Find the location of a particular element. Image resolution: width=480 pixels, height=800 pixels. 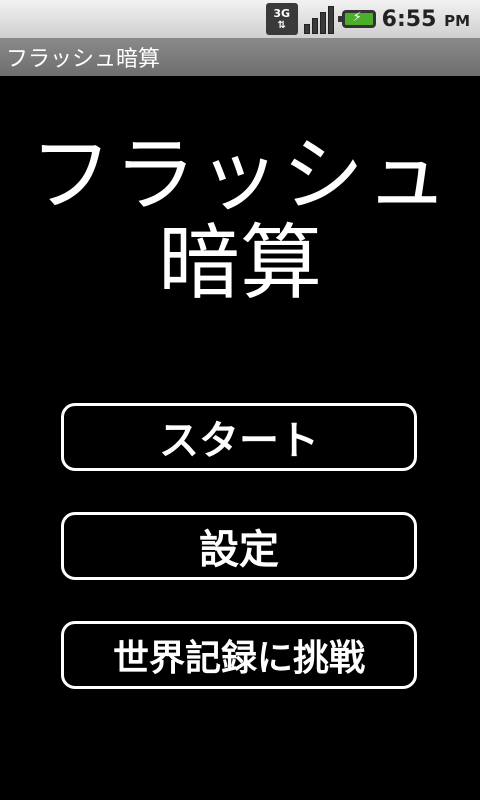

status-clock: 6:55 PM is located at coordinates (426, 19).